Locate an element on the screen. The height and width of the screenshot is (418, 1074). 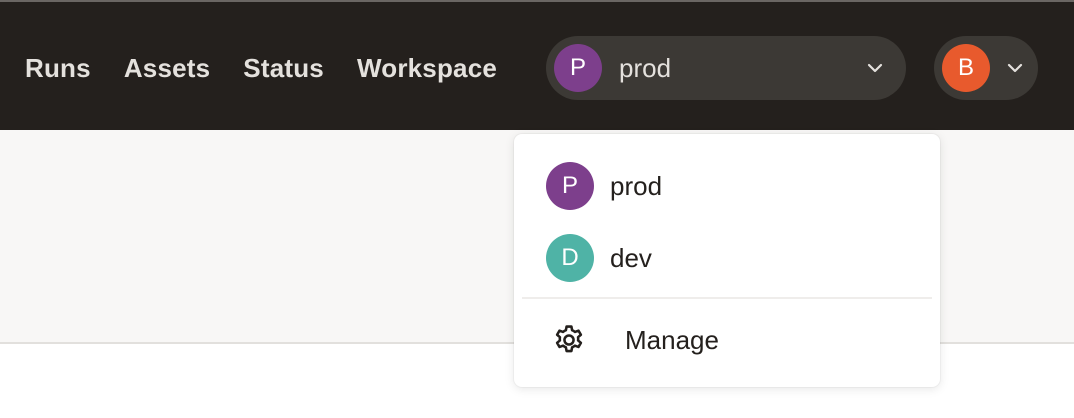
dropdown-item-label: prod is located at coordinates (636, 185).